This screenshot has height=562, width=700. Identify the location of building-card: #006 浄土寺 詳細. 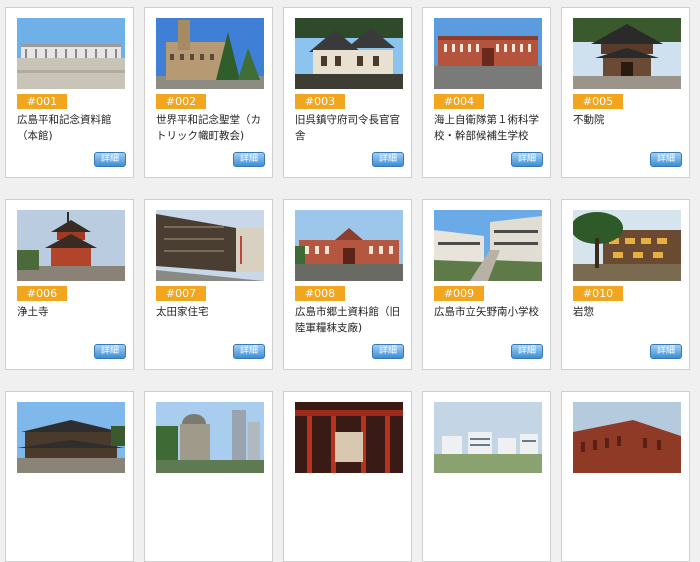
(69, 284).